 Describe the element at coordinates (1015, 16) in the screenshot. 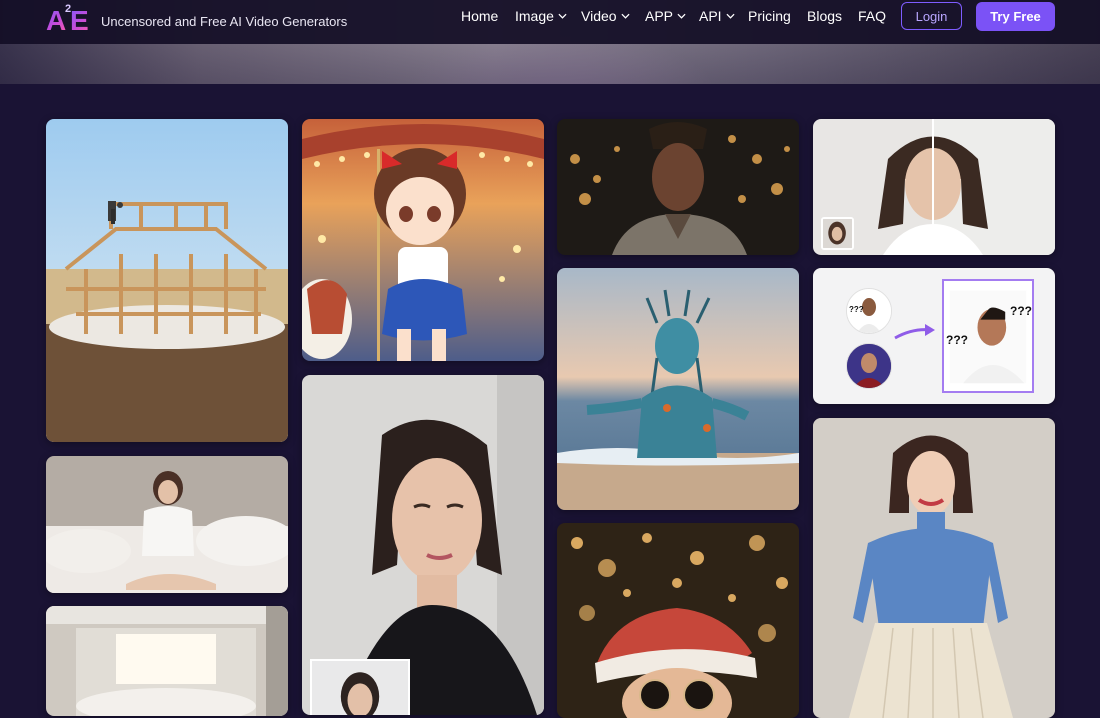

I see `try-free-button: Try Free` at that location.